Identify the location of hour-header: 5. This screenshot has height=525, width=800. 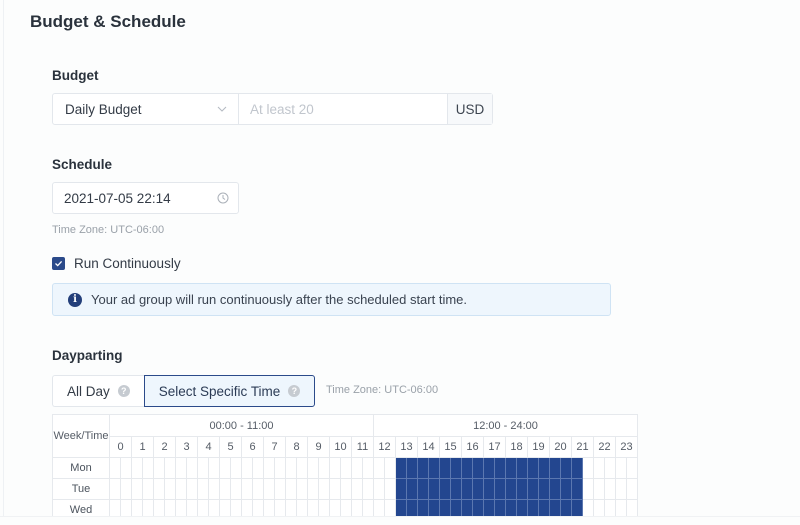
(230, 447).